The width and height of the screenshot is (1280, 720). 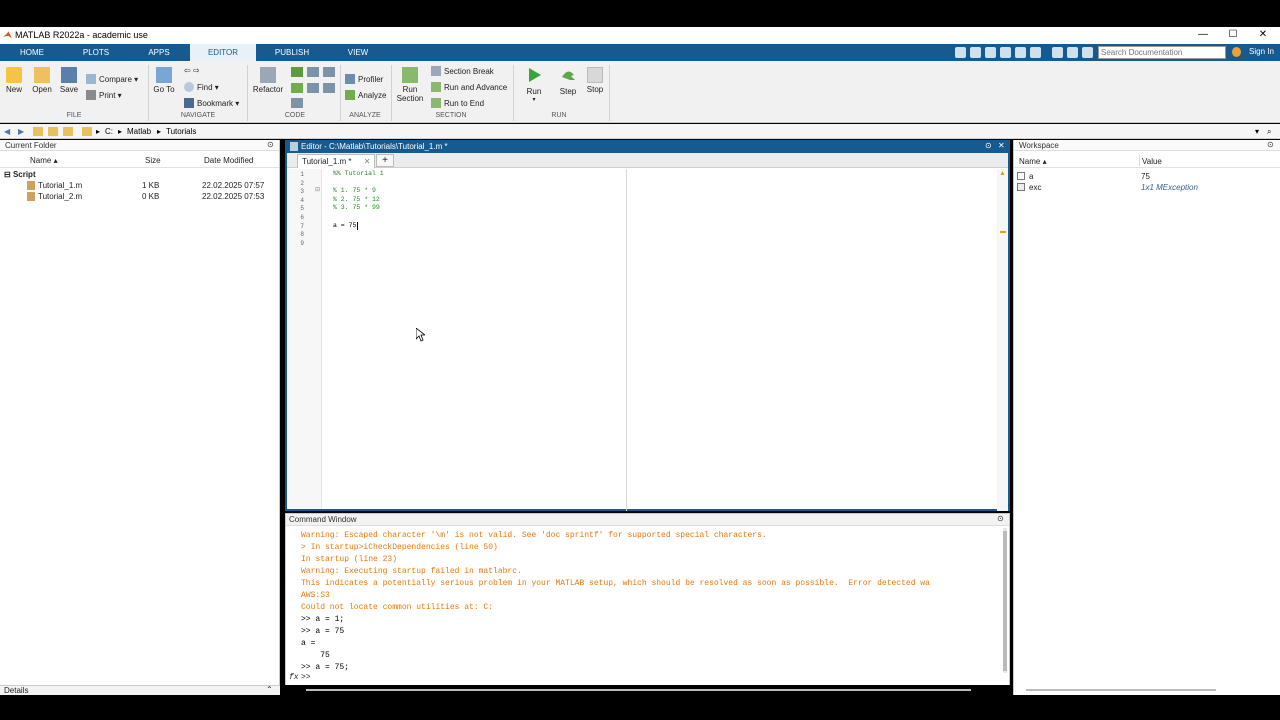 What do you see at coordinates (410, 85) in the screenshot?
I see `run-section-button: Run Section` at bounding box center [410, 85].